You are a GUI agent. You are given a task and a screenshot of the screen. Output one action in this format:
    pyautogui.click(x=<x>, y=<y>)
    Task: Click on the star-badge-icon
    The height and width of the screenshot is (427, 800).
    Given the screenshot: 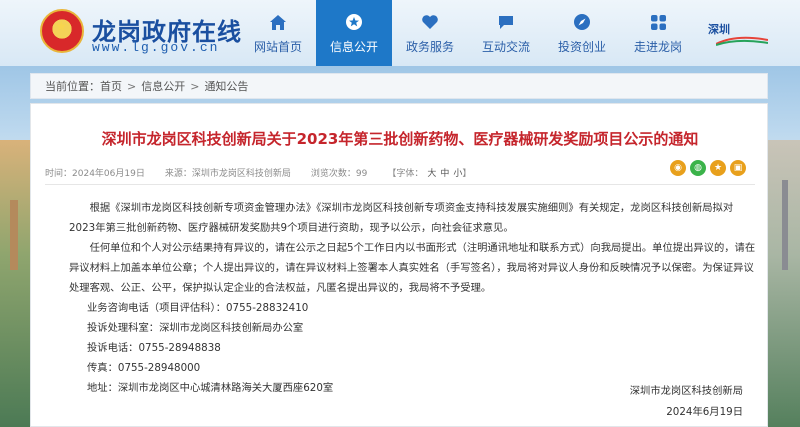 What is the action you would take?
    pyautogui.click(x=354, y=22)
    